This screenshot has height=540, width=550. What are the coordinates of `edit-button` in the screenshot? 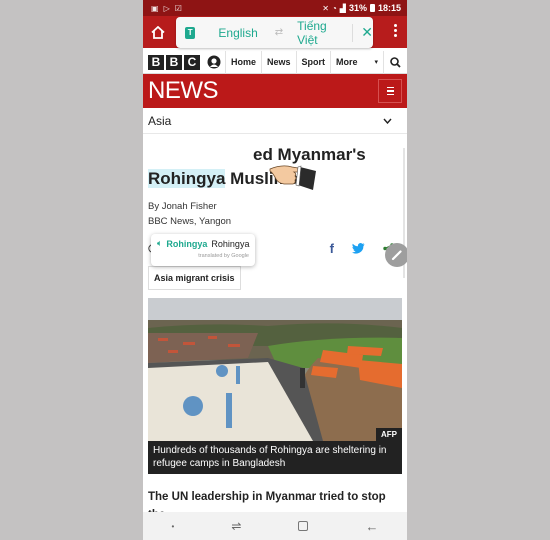 It's located at (396, 255).